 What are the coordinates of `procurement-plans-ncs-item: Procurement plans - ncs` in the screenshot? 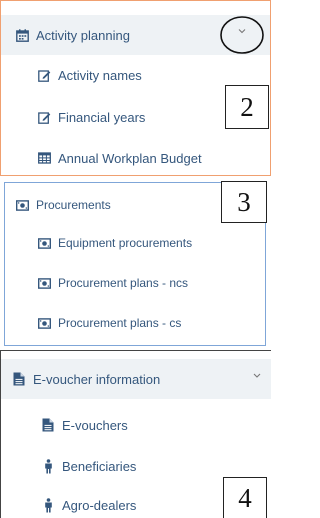 It's located at (135, 283).